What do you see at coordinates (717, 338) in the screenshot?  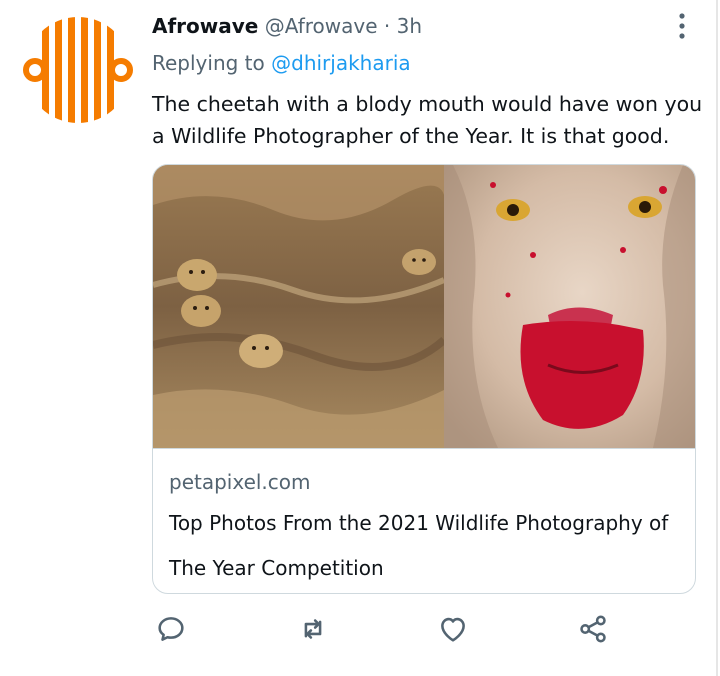 I see `right-border` at bounding box center [717, 338].